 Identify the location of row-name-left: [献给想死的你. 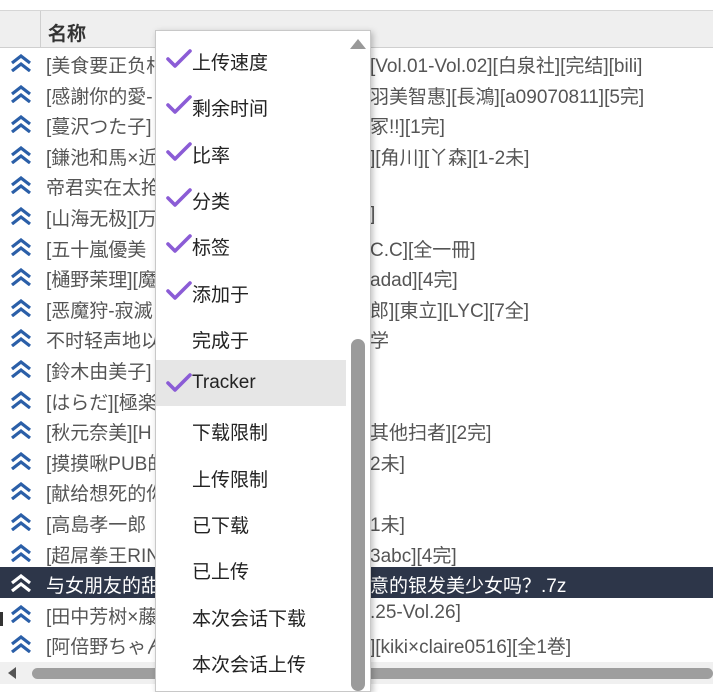
(106, 495).